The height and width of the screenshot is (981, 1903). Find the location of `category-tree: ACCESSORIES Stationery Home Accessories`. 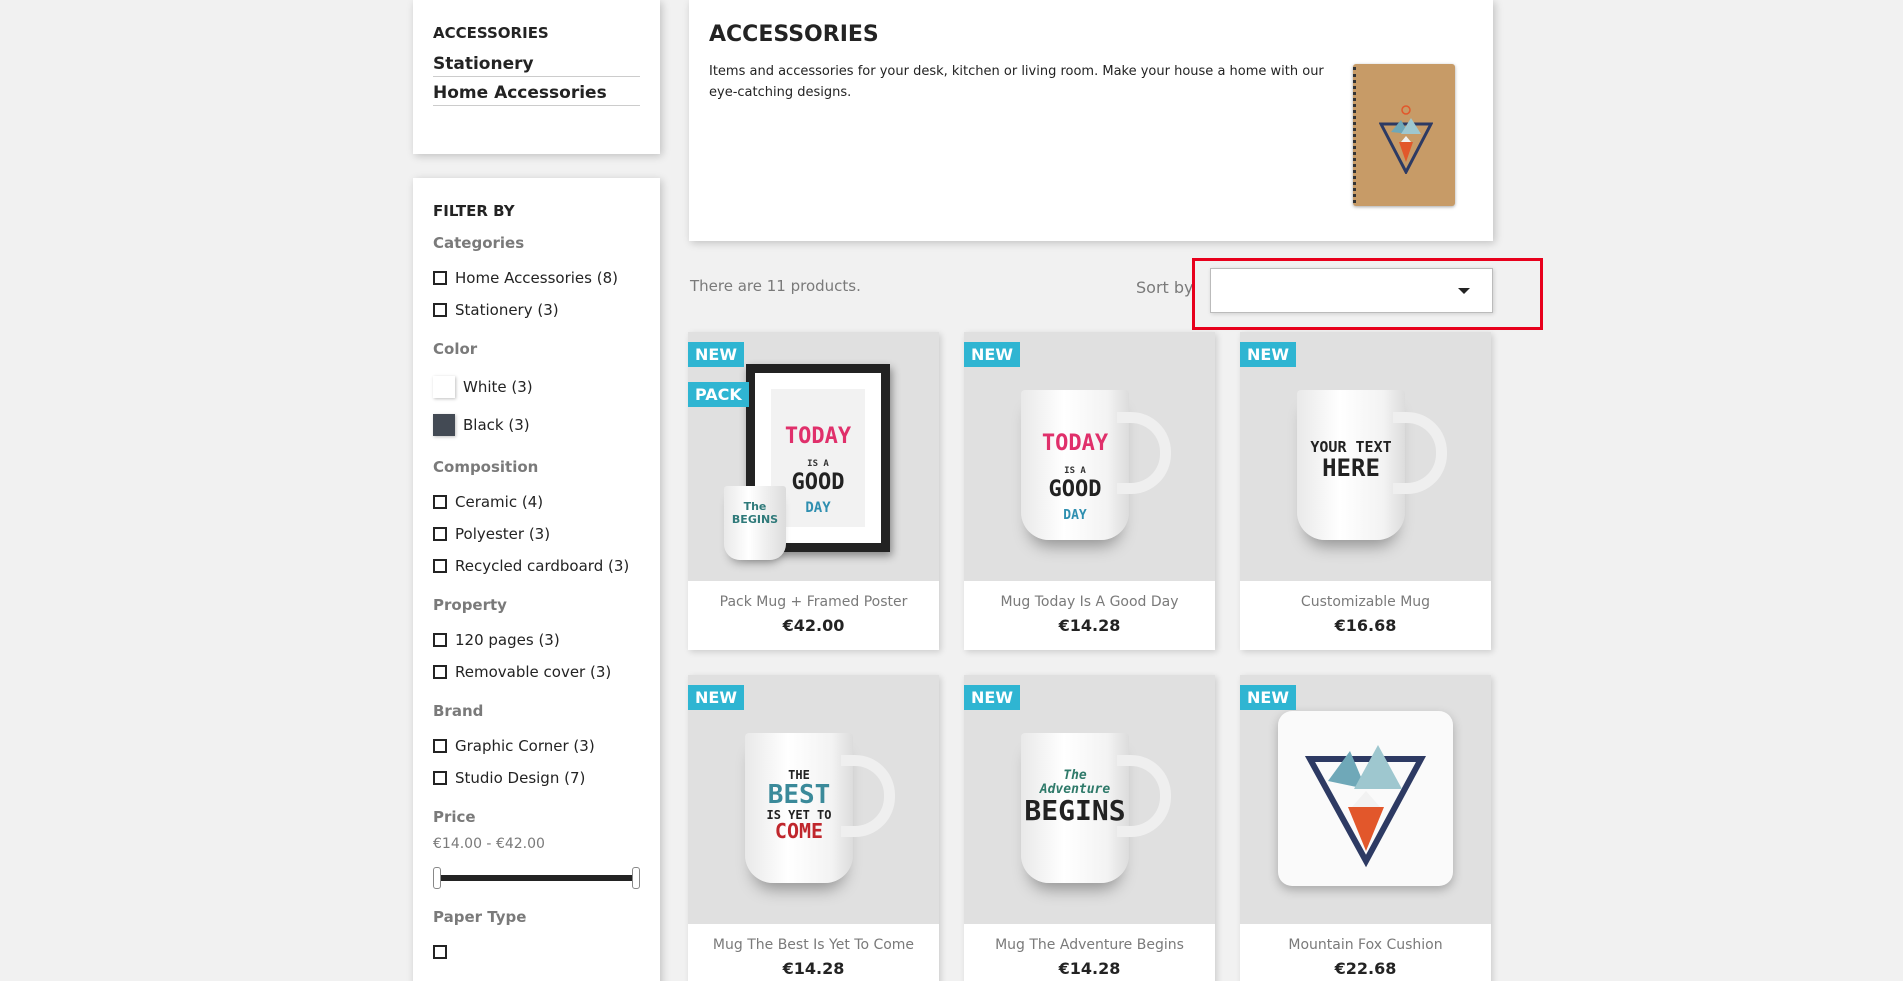

category-tree: ACCESSORIES Stationery Home Accessories is located at coordinates (536, 77).